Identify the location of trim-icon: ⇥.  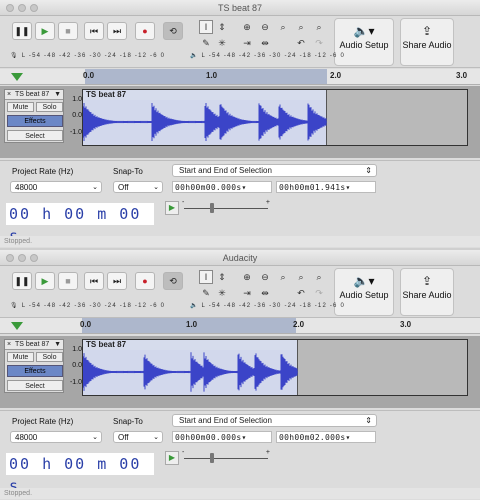
(247, 292).